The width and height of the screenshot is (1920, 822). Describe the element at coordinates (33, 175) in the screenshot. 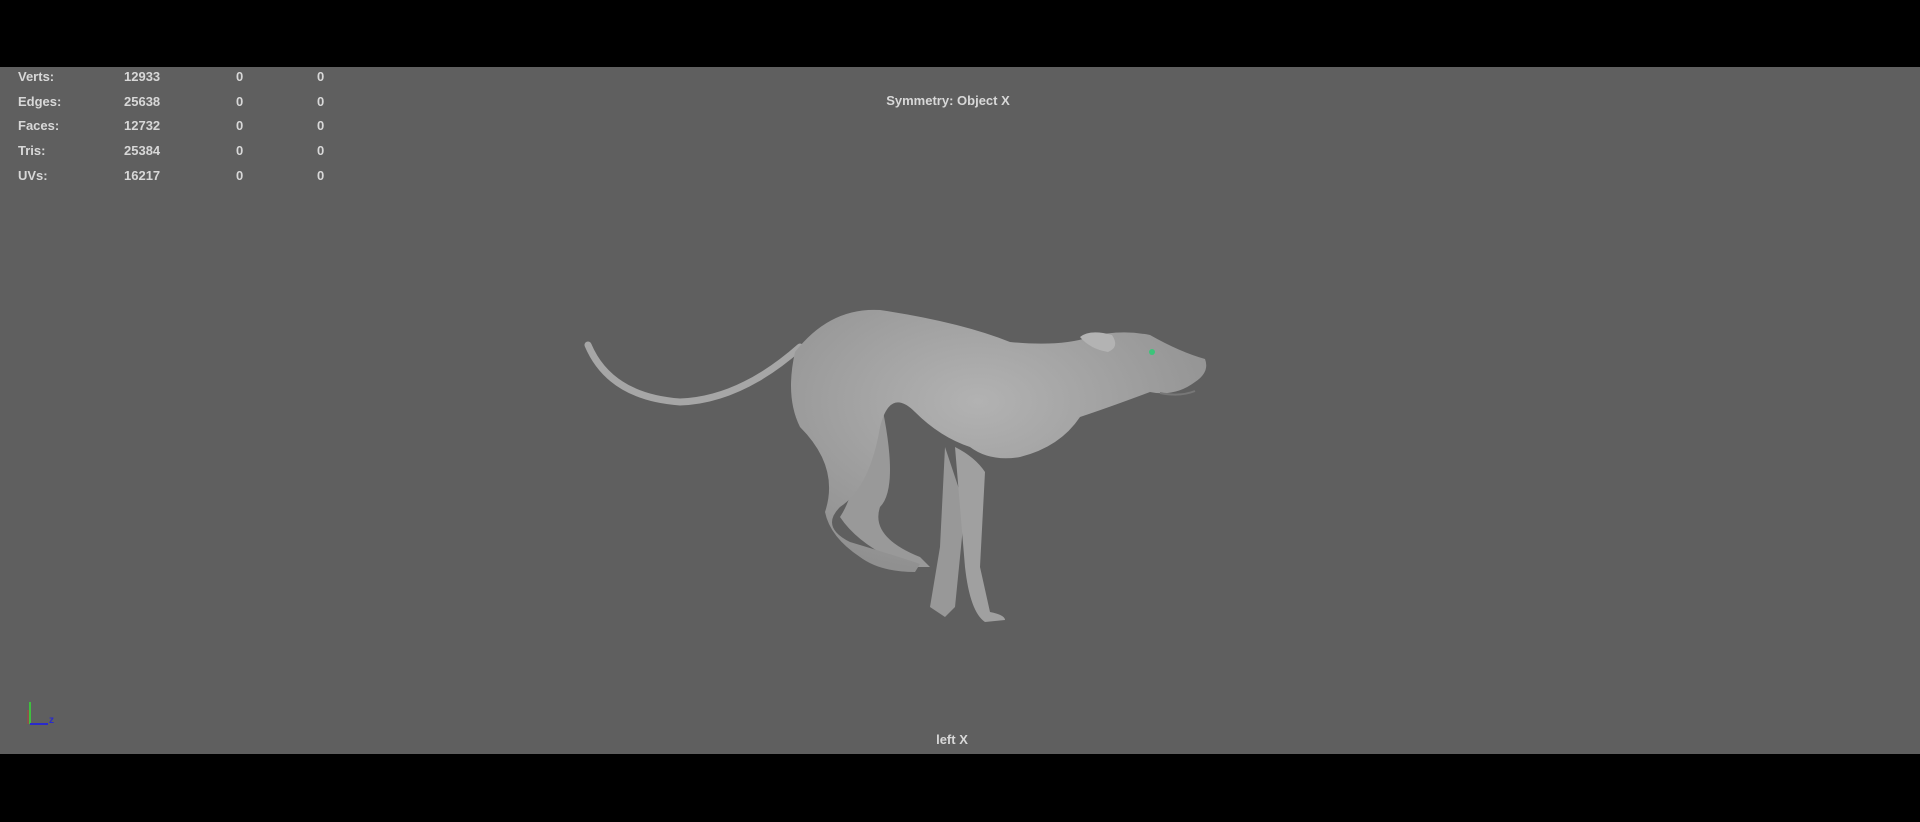

I see `stat-label: UVs:` at that location.